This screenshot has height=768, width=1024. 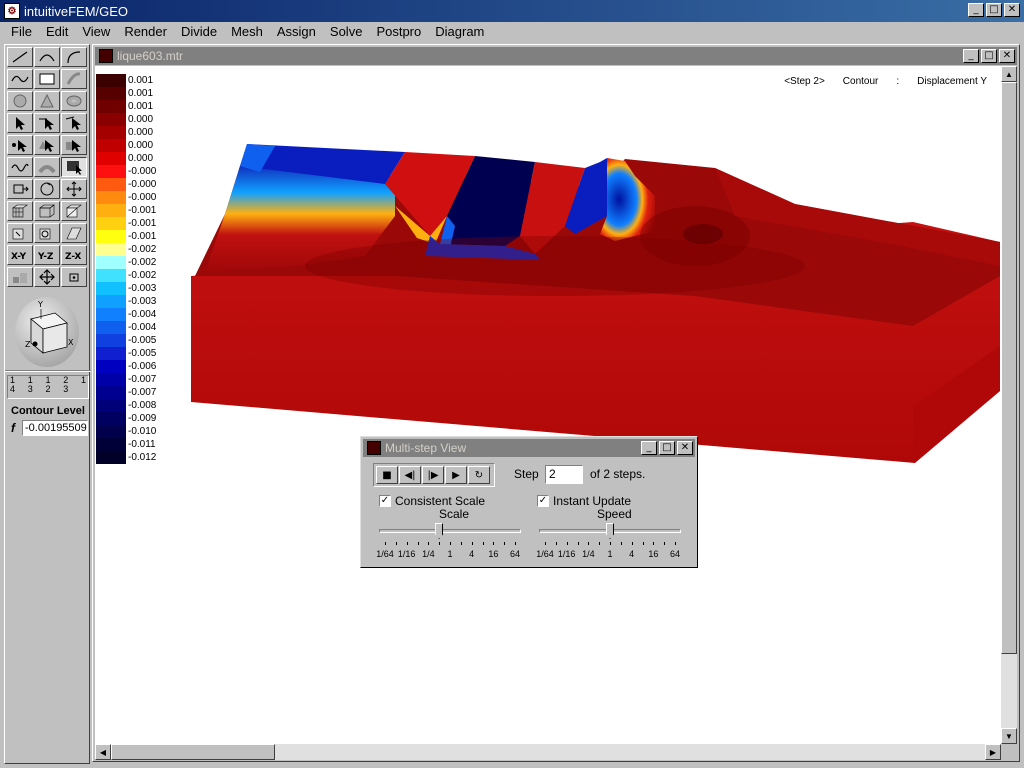 I want to click on scale-slider-tick-label: 16, so click(x=493, y=554).